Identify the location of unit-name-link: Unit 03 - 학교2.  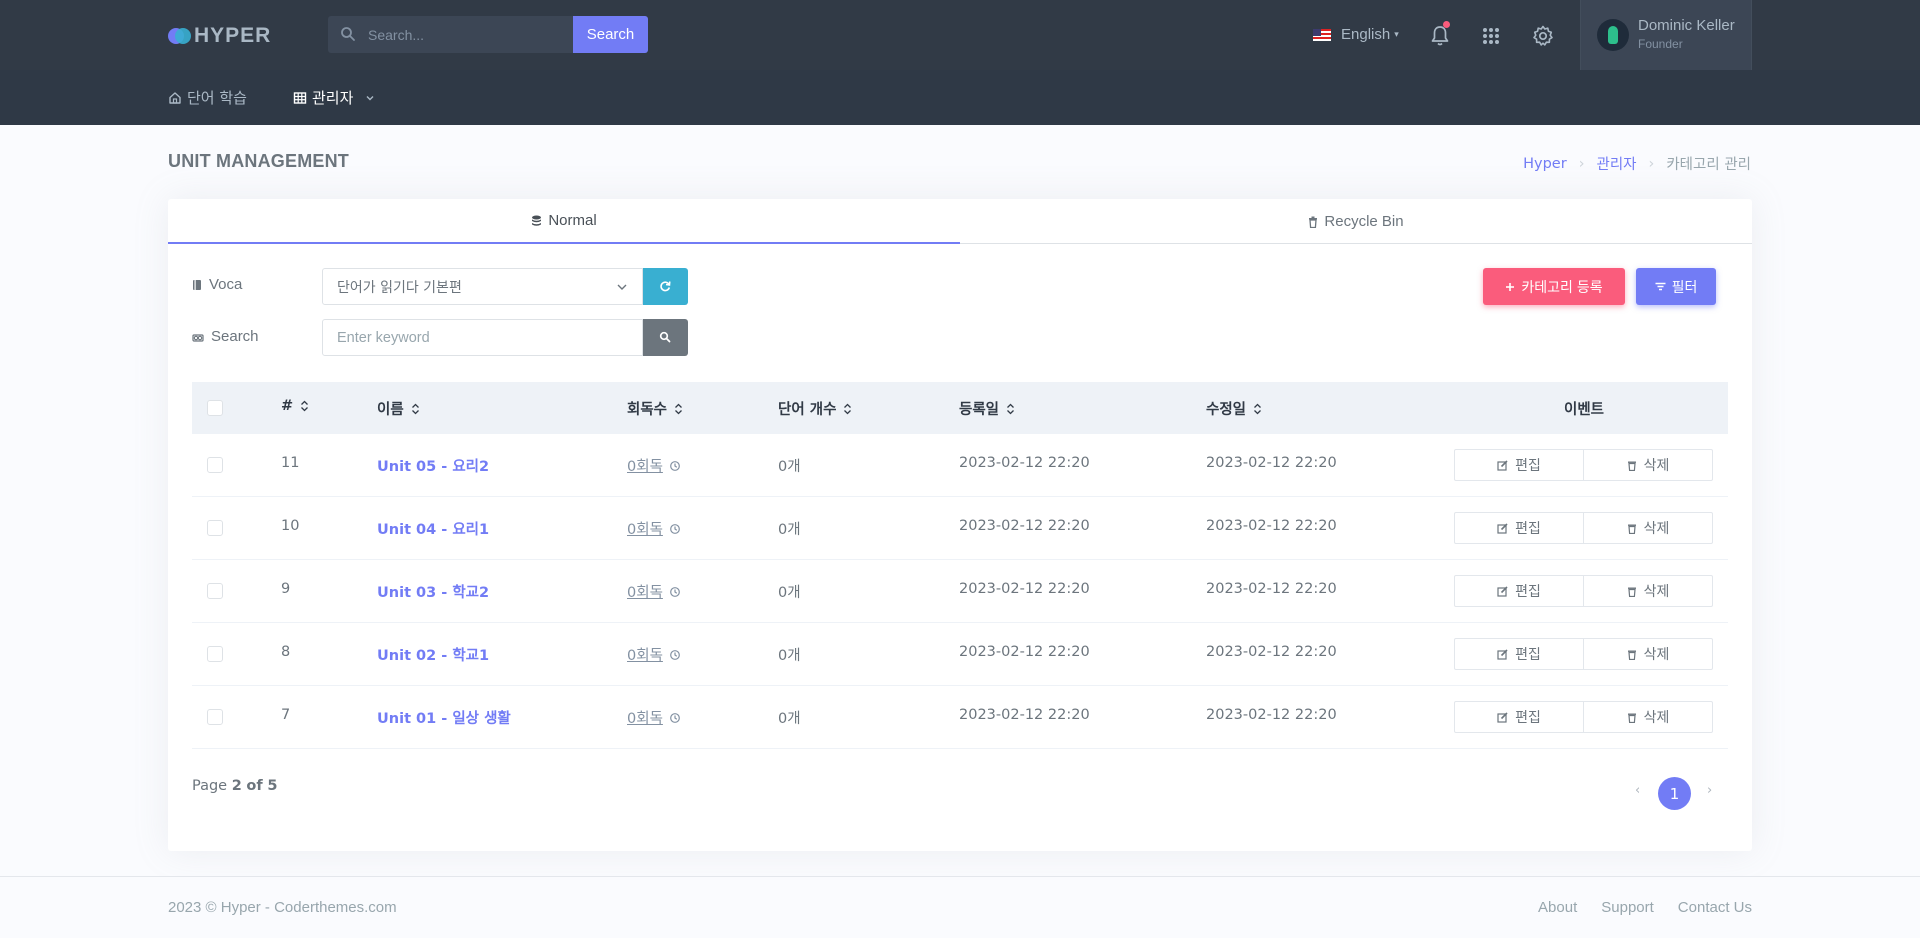
(433, 591).